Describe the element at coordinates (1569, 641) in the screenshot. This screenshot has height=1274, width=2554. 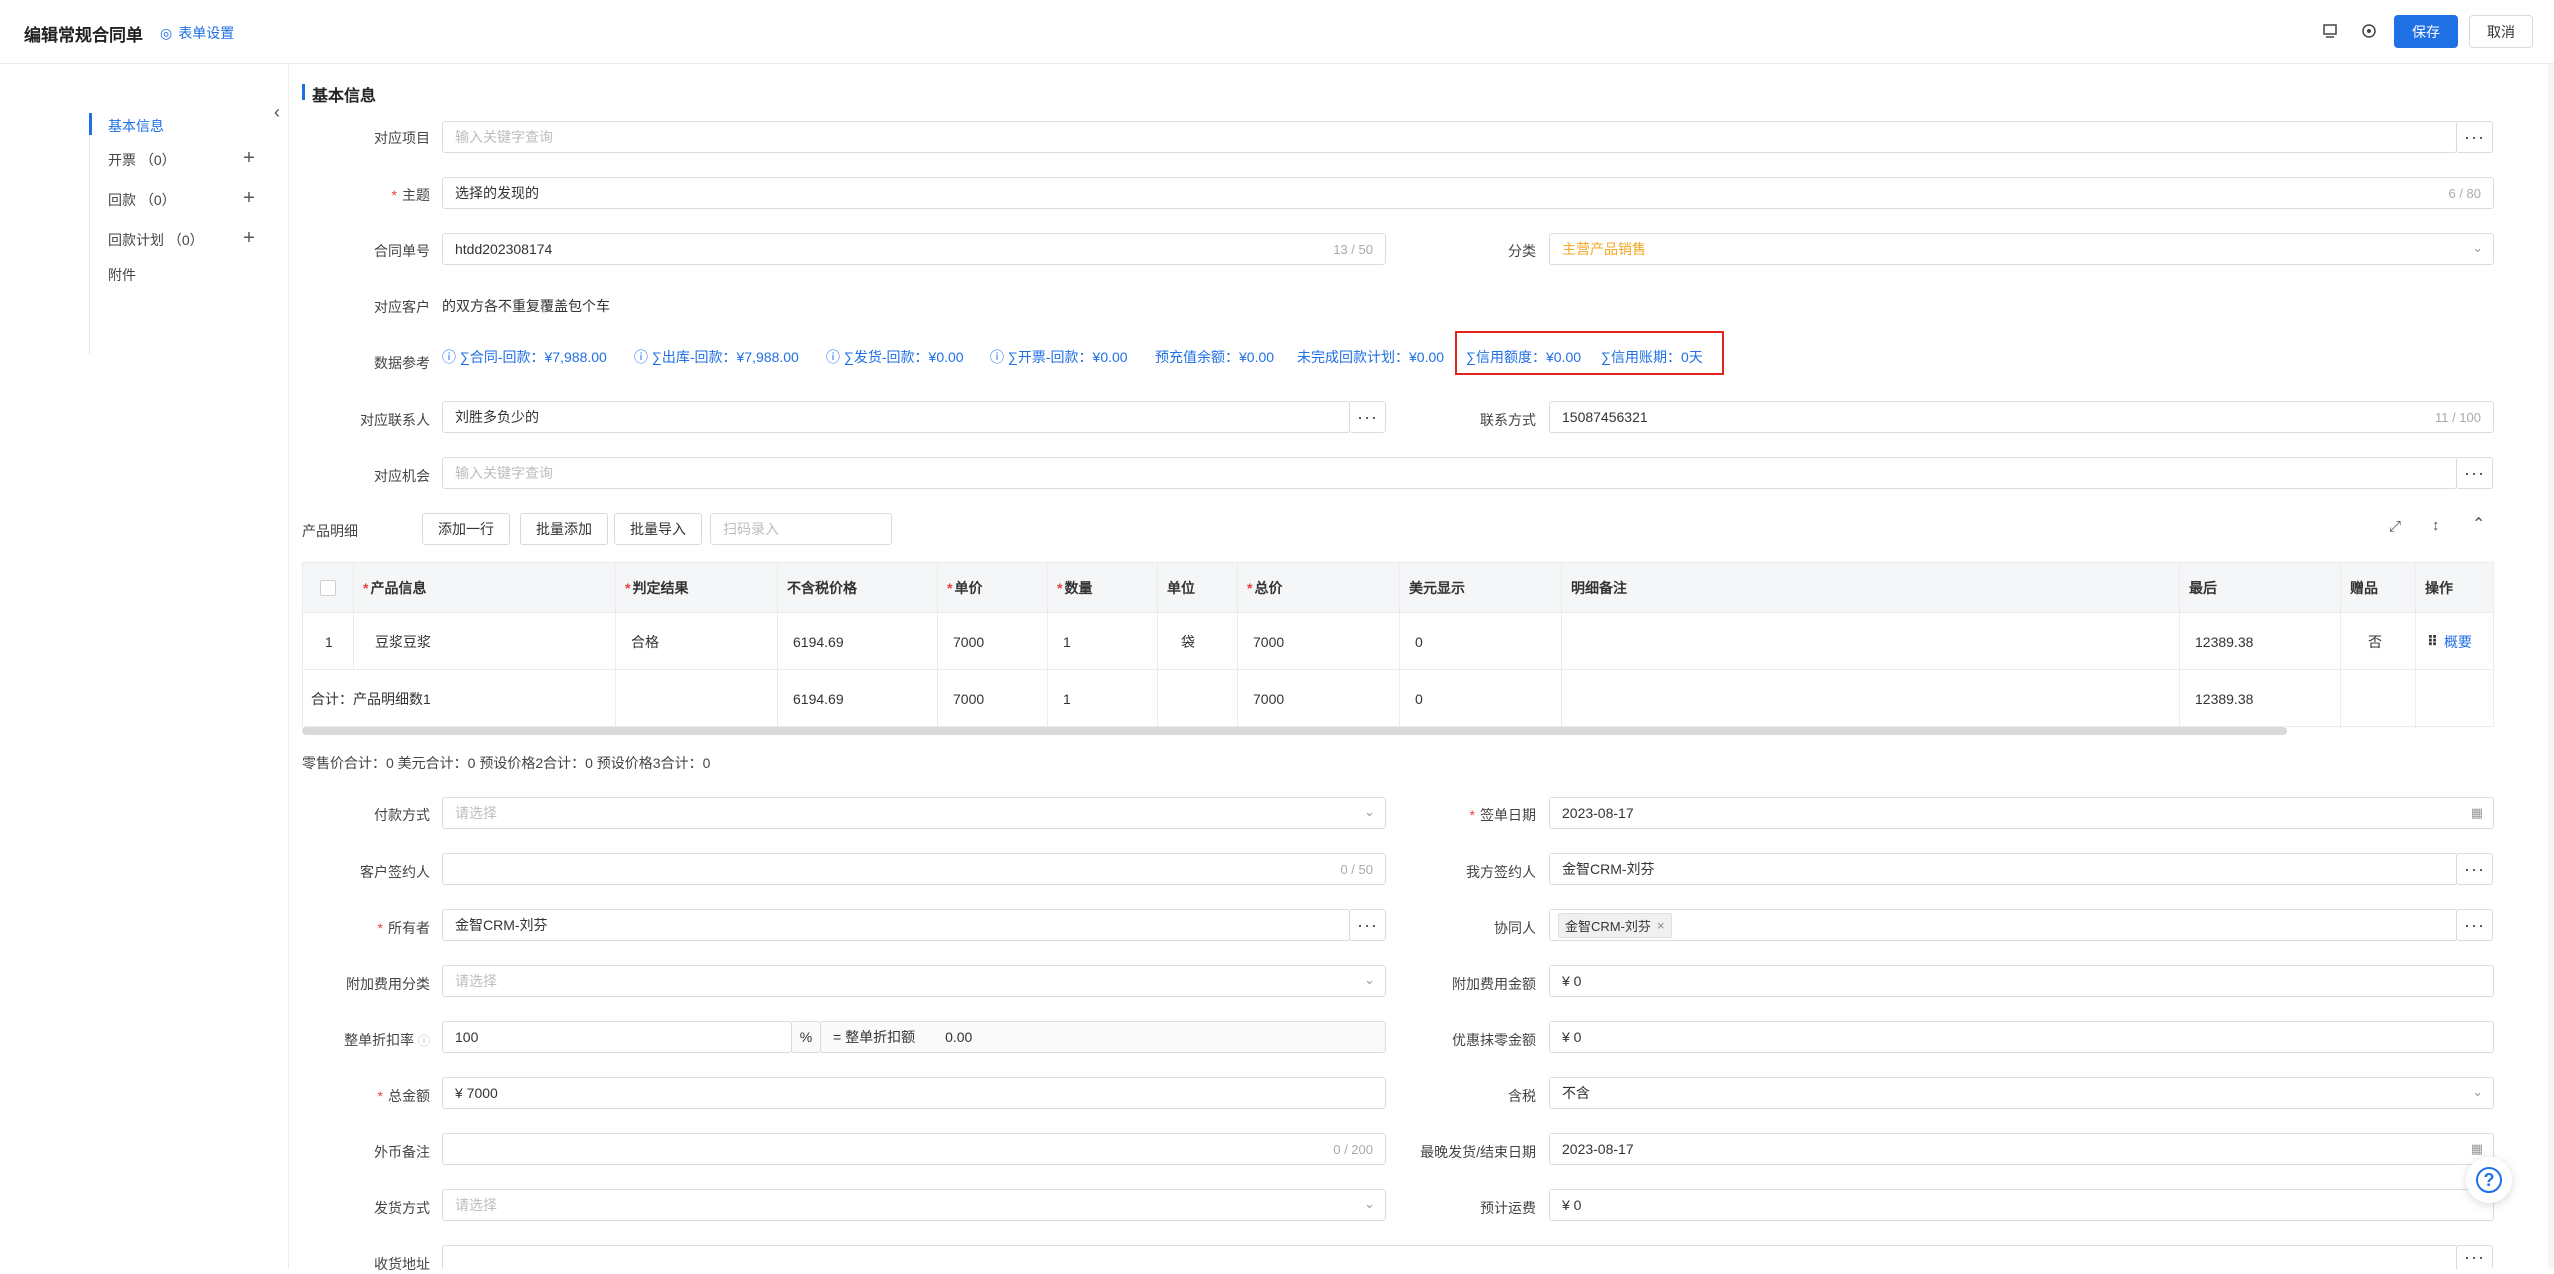
I see `row-remark` at that location.